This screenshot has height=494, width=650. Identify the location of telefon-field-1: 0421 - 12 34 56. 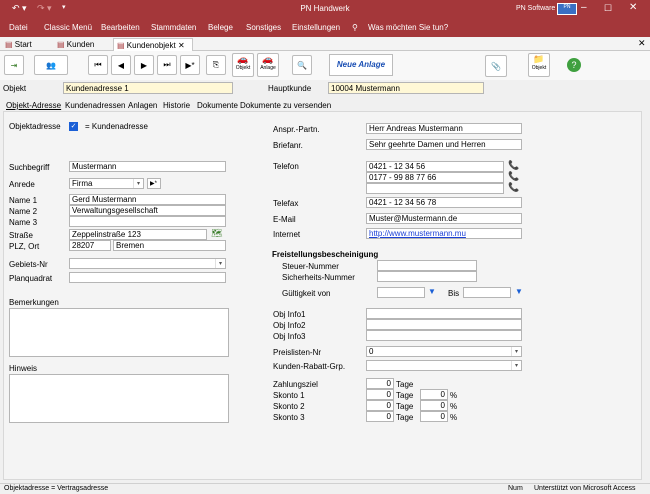
(435, 166).